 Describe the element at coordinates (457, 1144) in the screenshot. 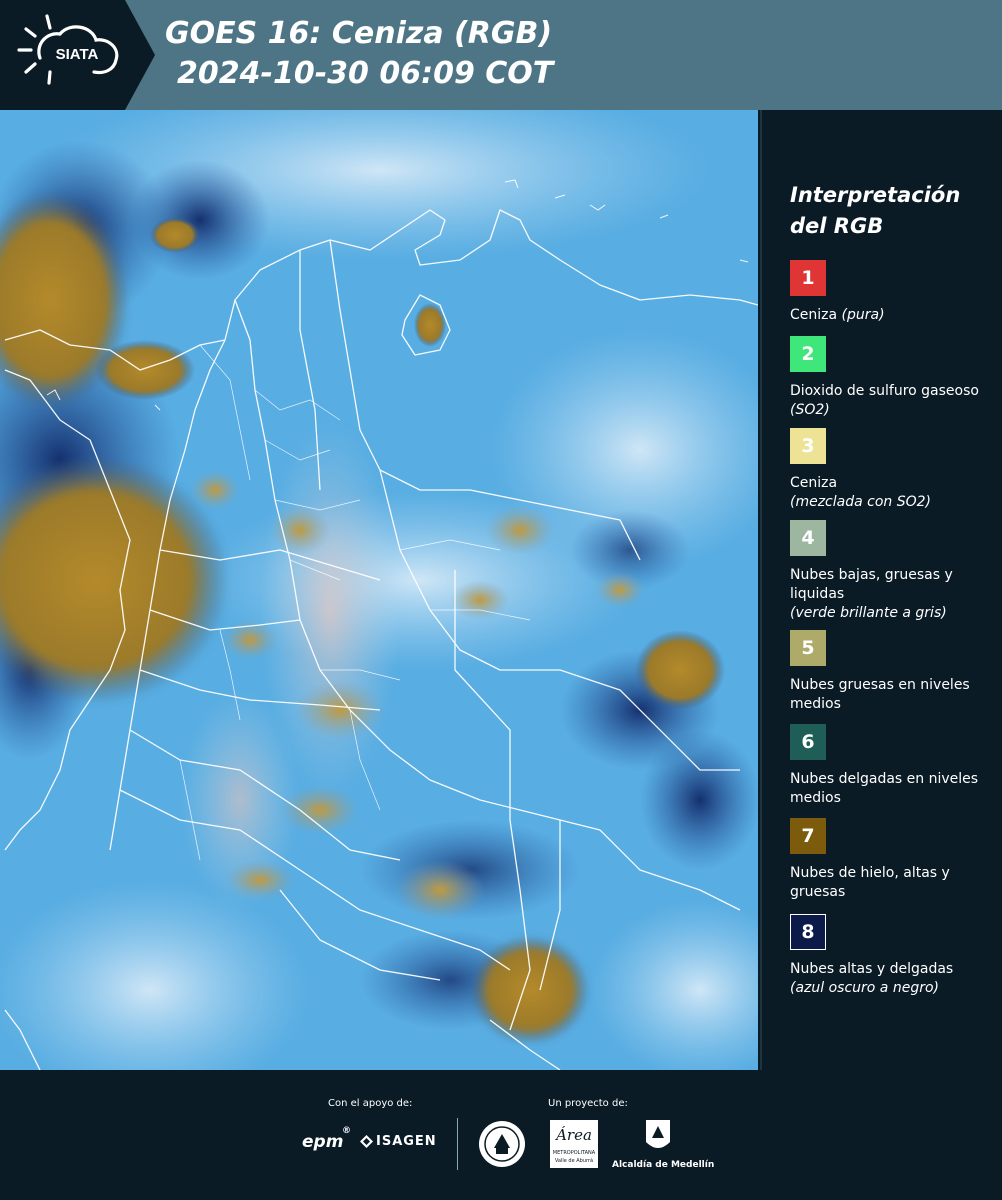

I see `footer-divider` at that location.